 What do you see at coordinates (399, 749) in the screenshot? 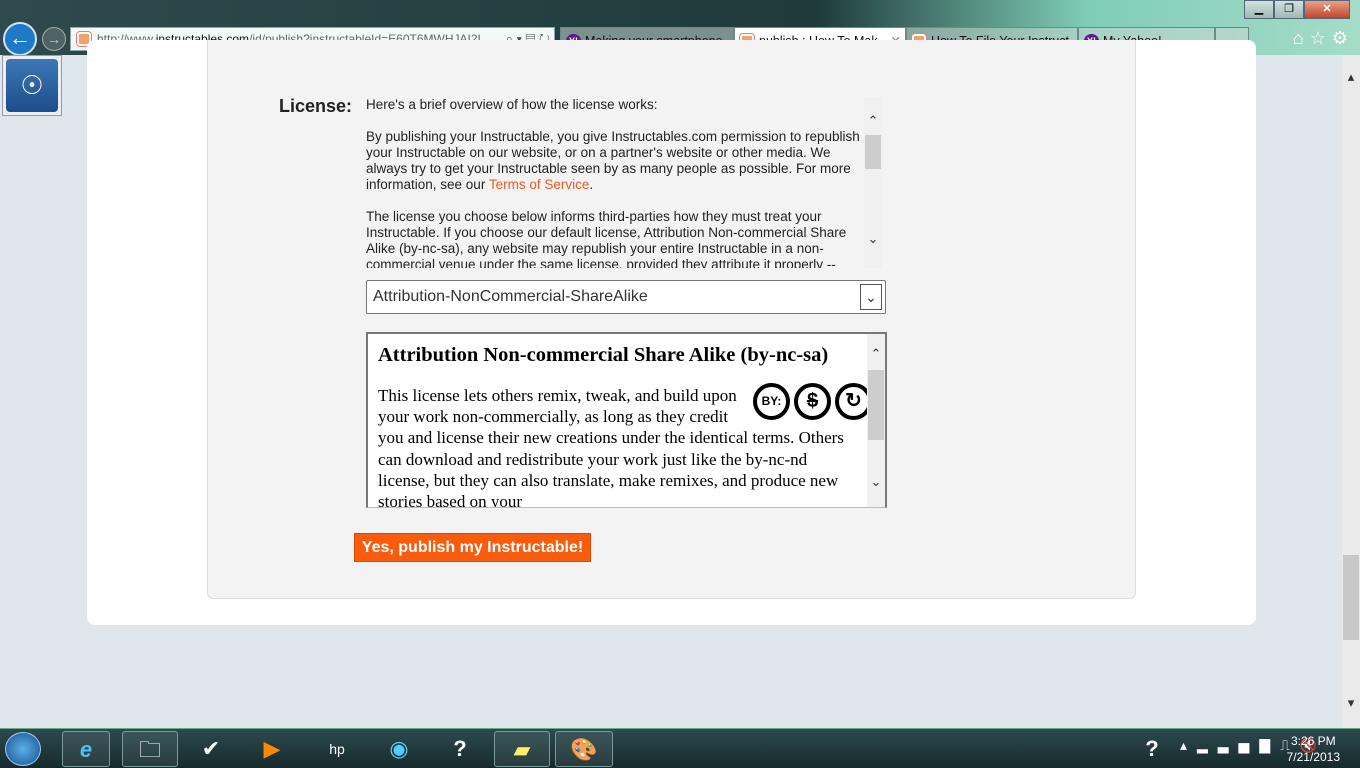
I see `app-circle-icon: ◉` at bounding box center [399, 749].